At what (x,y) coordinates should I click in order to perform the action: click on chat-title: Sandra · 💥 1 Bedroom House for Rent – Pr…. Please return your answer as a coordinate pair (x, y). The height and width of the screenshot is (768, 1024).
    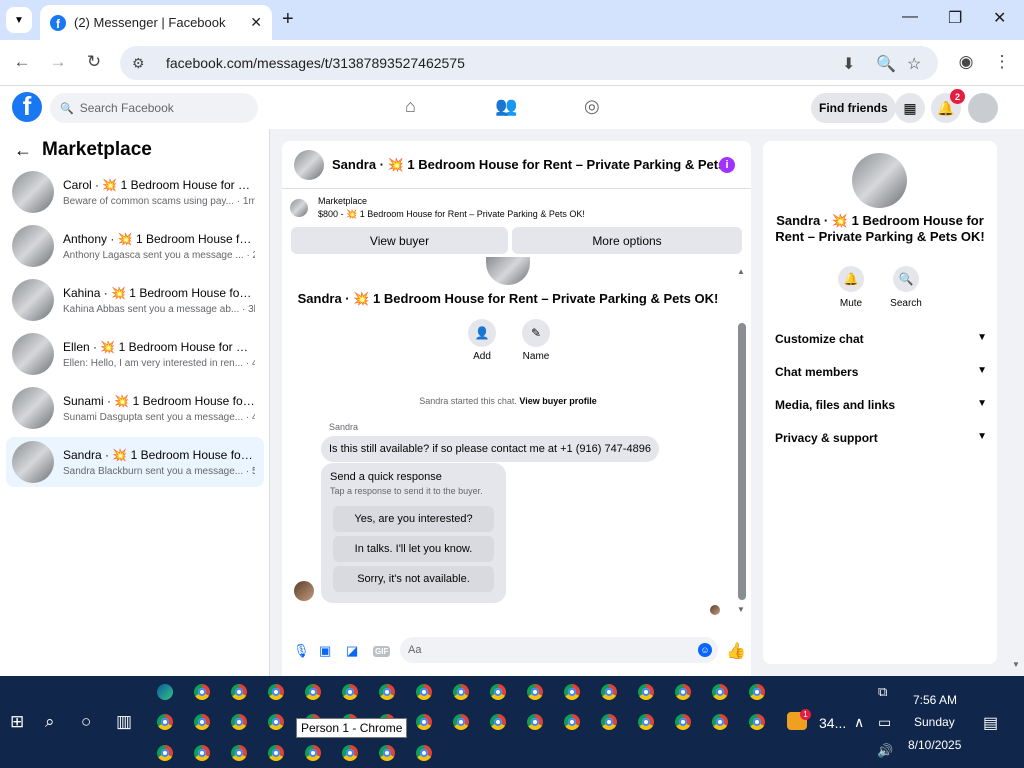
    Looking at the image, I should click on (532, 165).